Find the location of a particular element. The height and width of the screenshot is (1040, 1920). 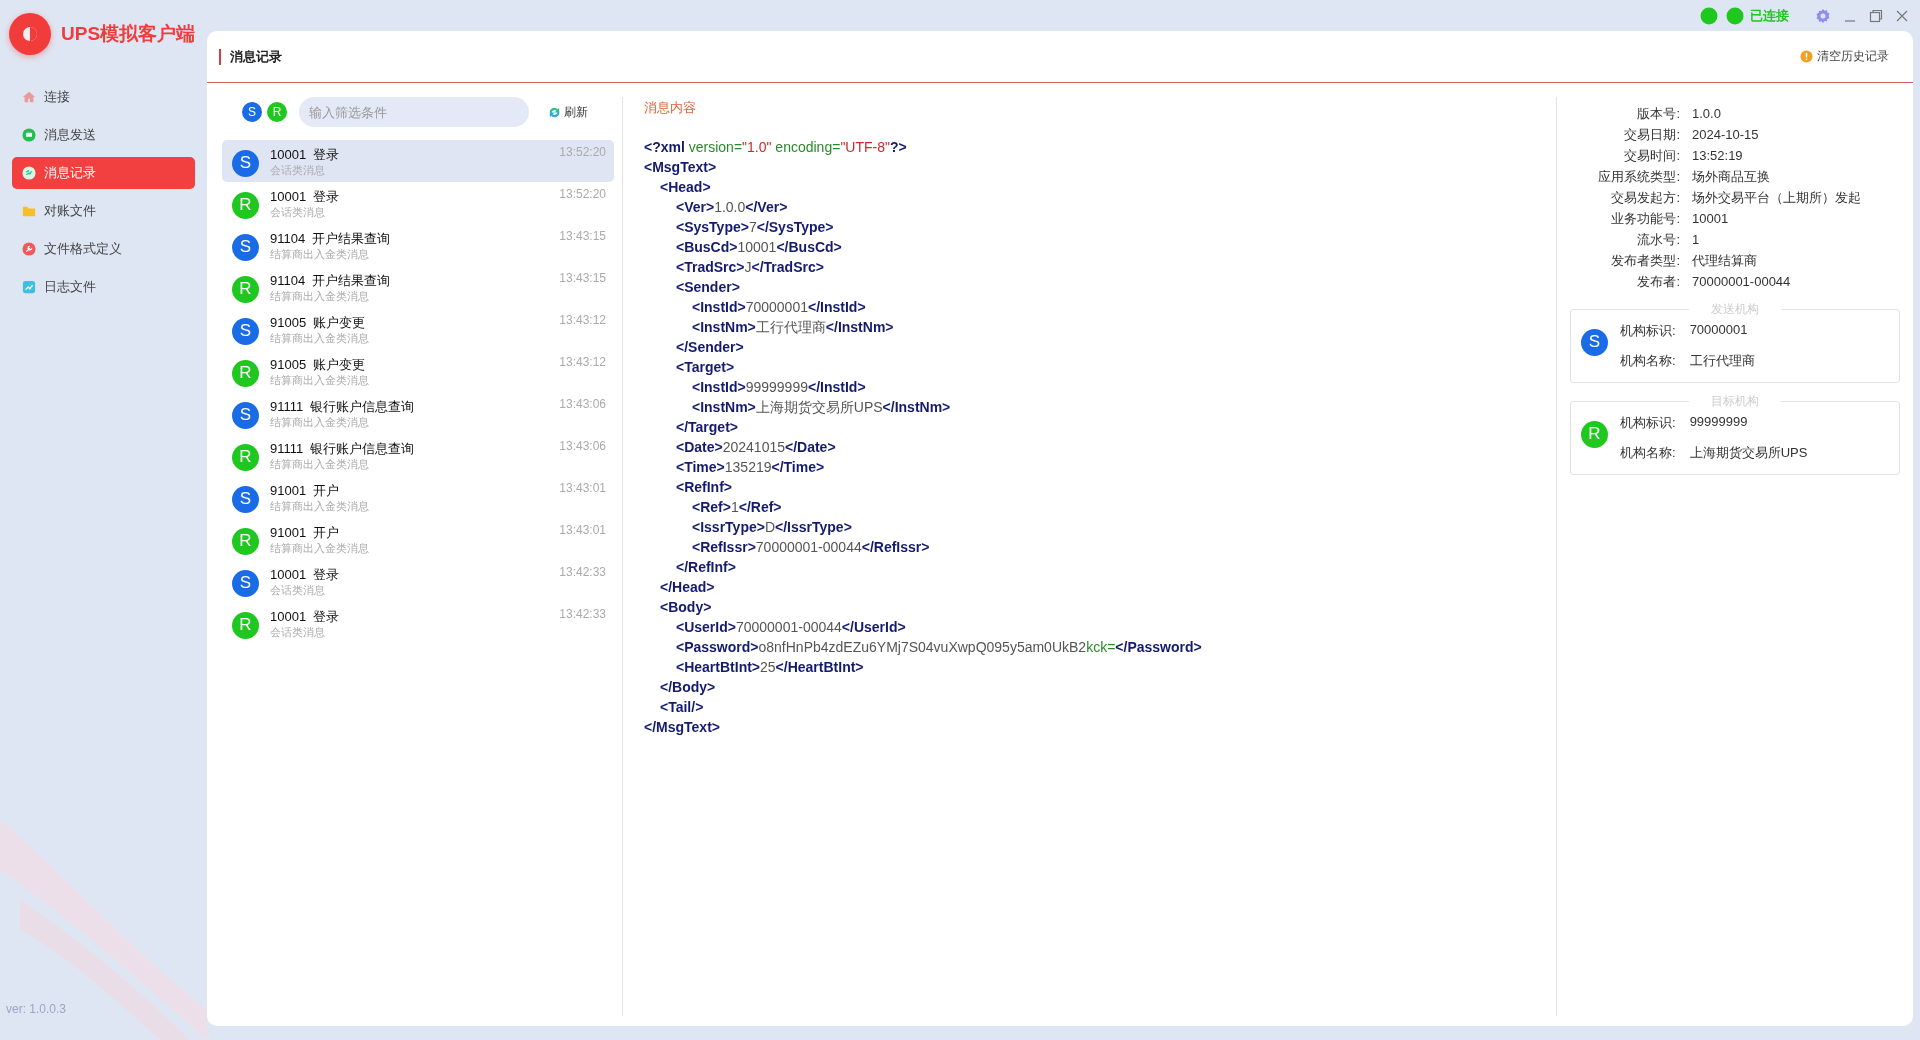

message-title: 91104 开户结果查询 is located at coordinates (331, 238).